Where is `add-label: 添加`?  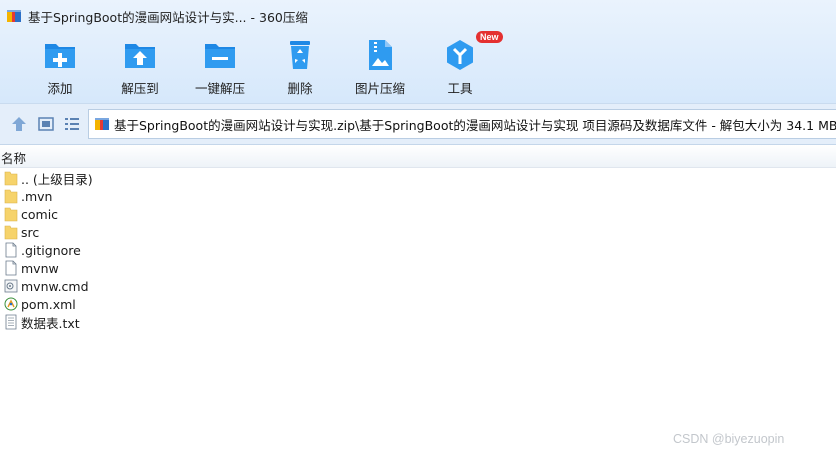 add-label: 添加 is located at coordinates (60, 88).